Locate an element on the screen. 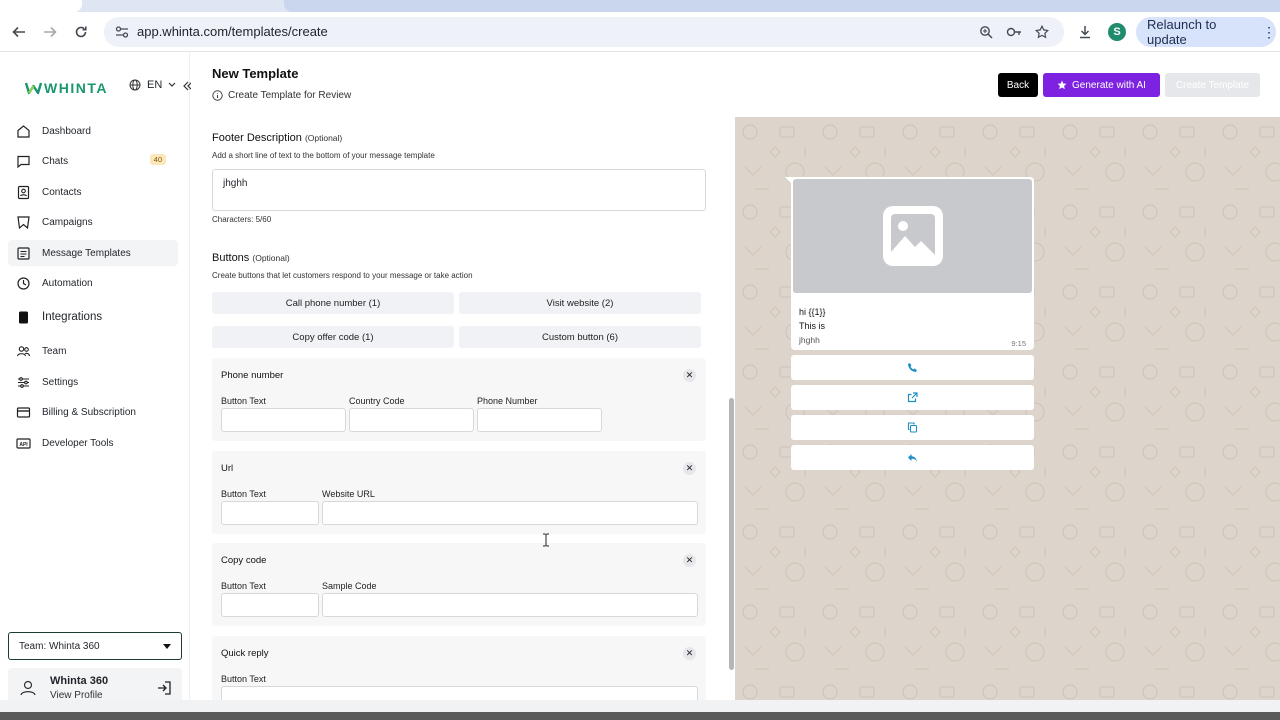 The width and height of the screenshot is (1280, 720). copy-icon is located at coordinates (912, 427).